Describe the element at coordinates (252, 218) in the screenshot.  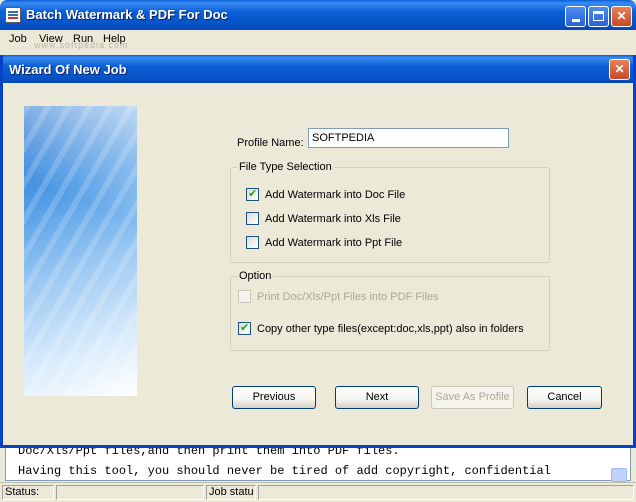
I see `xls-file-checkbox` at that location.